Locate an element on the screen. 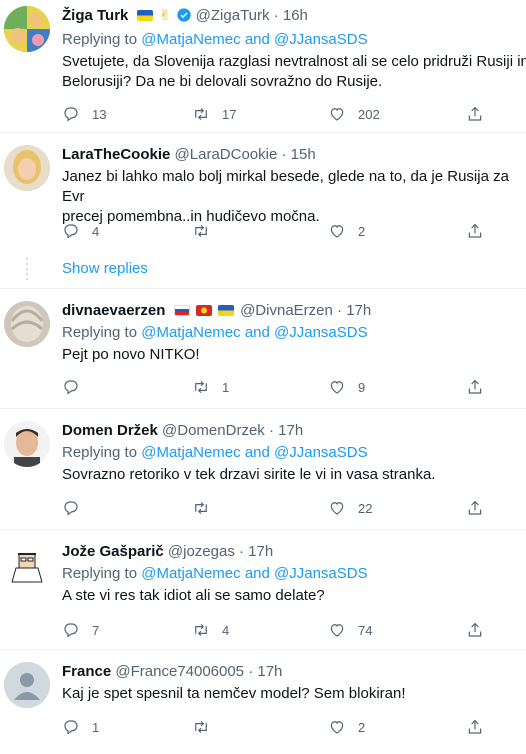  retweet-button: 4 is located at coordinates (210, 630).